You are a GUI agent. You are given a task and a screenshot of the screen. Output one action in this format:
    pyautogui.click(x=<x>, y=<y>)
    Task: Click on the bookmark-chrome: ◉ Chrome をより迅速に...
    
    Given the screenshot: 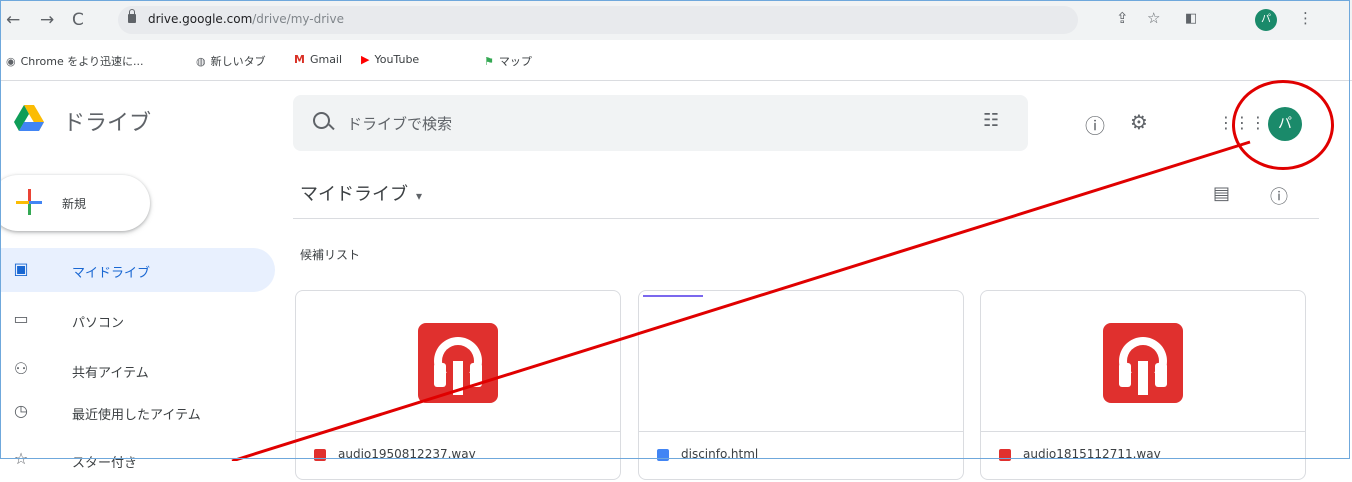 What is the action you would take?
    pyautogui.click(x=75, y=61)
    